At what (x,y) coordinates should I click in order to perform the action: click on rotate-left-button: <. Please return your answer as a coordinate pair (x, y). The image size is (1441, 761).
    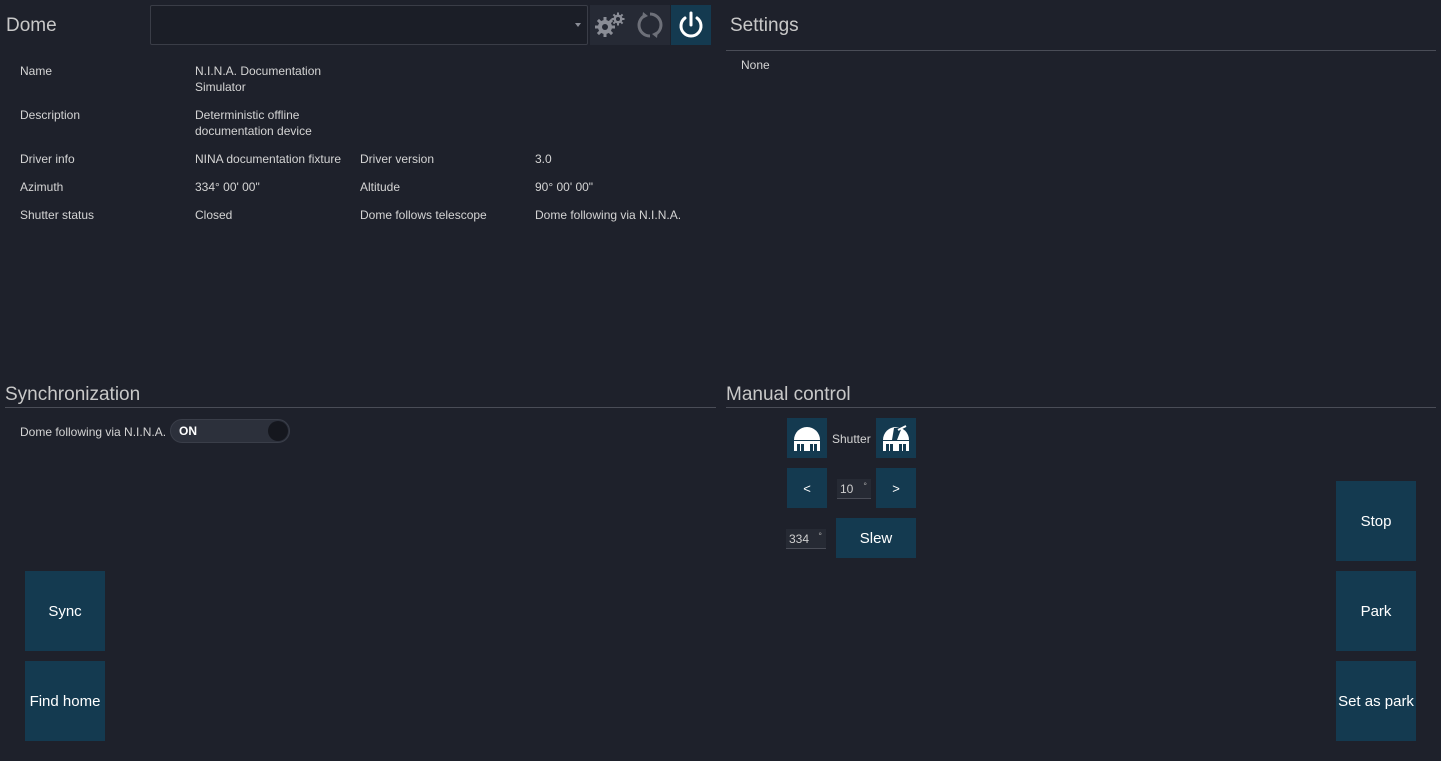
    Looking at the image, I should click on (807, 488).